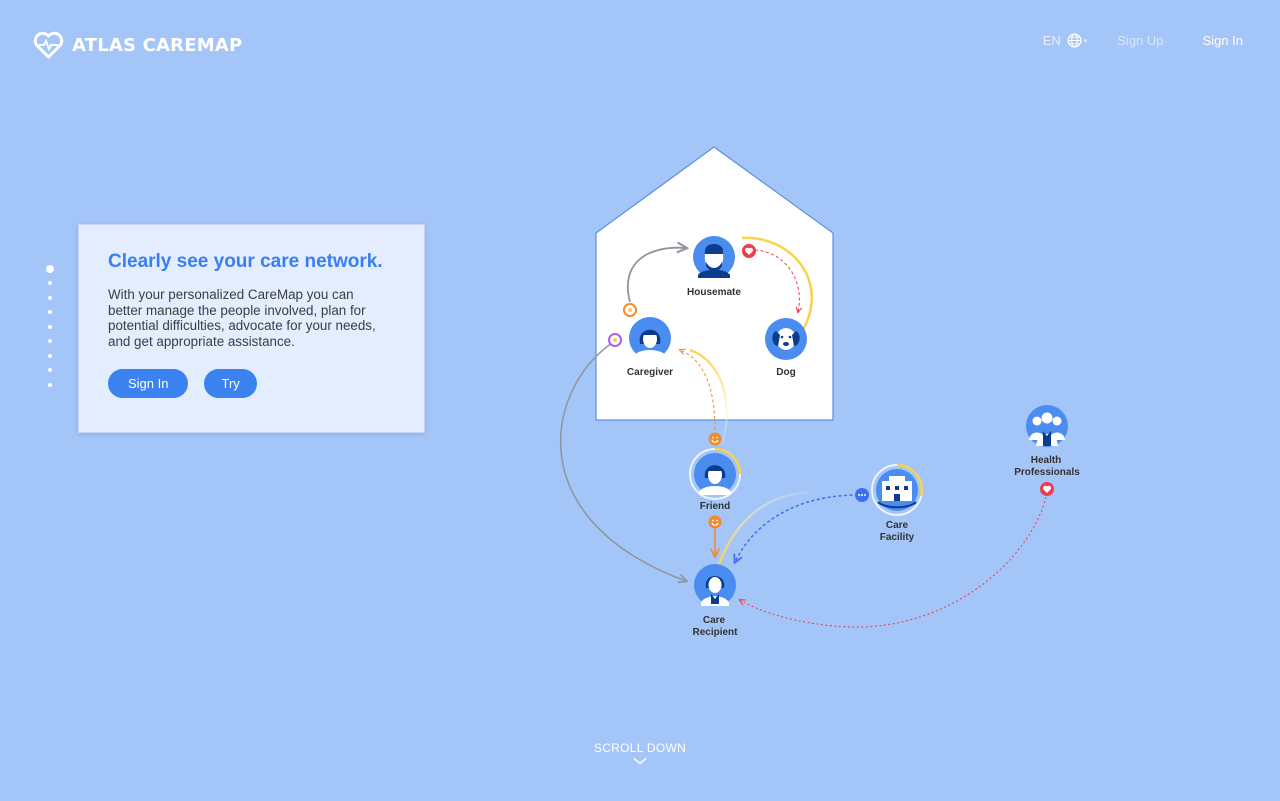  Describe the element at coordinates (1046, 460) in the screenshot. I see `health-professionals-label-1: Health` at that location.